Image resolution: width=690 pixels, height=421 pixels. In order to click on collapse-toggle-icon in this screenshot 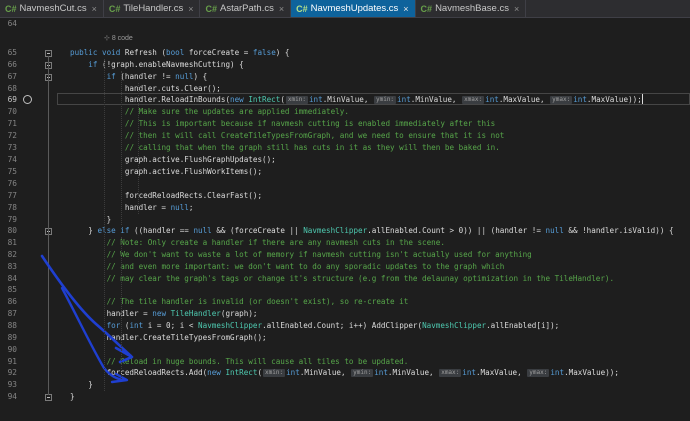, I will do `click(48, 397)`.